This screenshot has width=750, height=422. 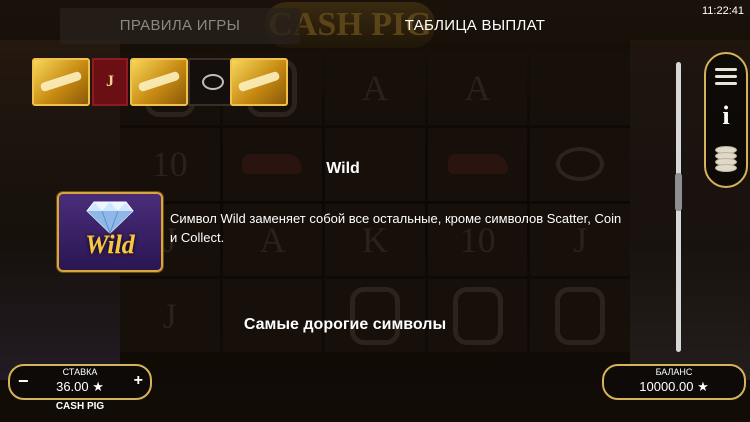 I want to click on wild-symbol-icon: Wild, so click(x=110, y=232).